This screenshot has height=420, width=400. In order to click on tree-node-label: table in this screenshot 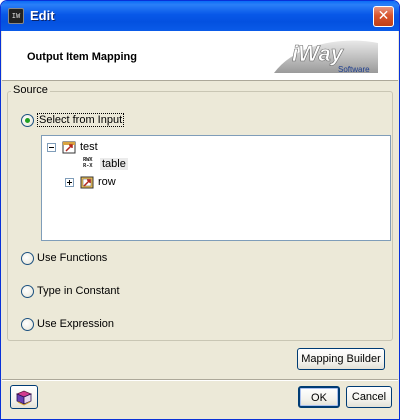, I will do `click(114, 164)`.